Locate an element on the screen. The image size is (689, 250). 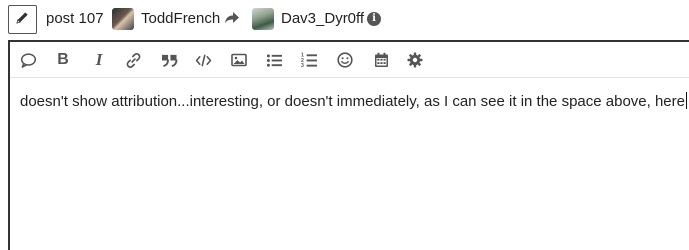
info-icon: i is located at coordinates (374, 19).